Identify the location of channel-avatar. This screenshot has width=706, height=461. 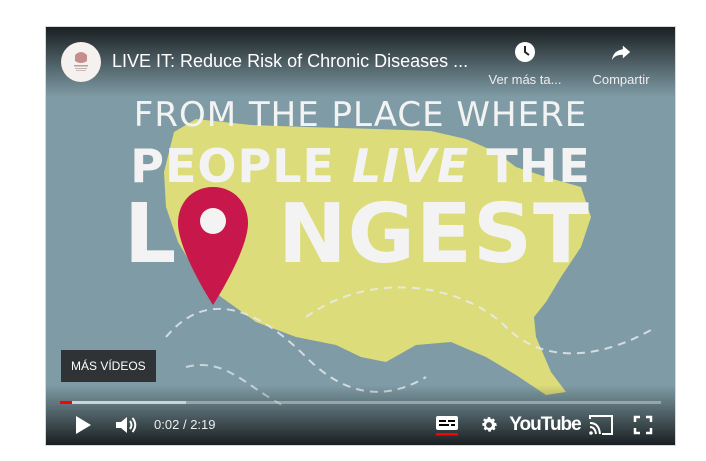
(81, 62).